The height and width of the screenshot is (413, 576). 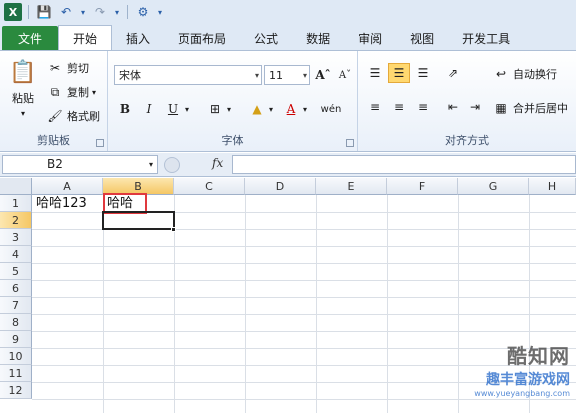 What do you see at coordinates (16, 356) in the screenshot?
I see `row-header-10: 10` at bounding box center [16, 356].